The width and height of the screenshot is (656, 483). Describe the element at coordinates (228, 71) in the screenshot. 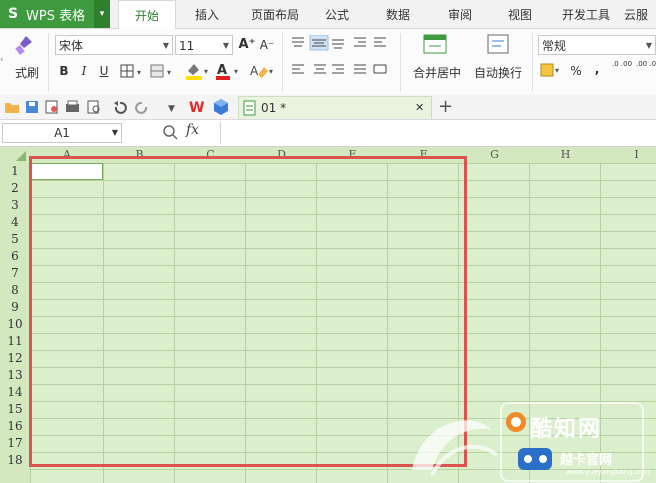

I see `font-color-icon: A ▾` at that location.